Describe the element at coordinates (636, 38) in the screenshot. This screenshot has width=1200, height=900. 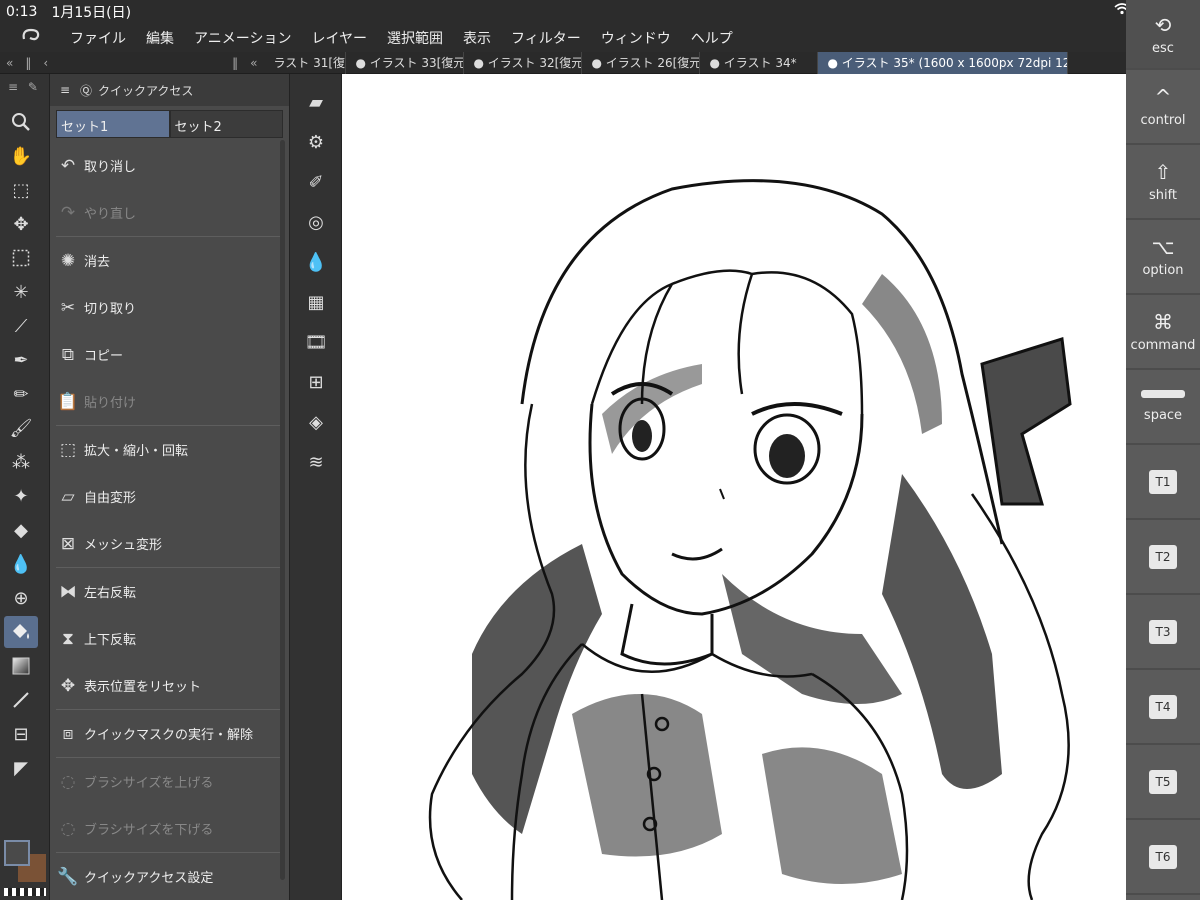
I see `menu-window: ウィンドウ` at that location.